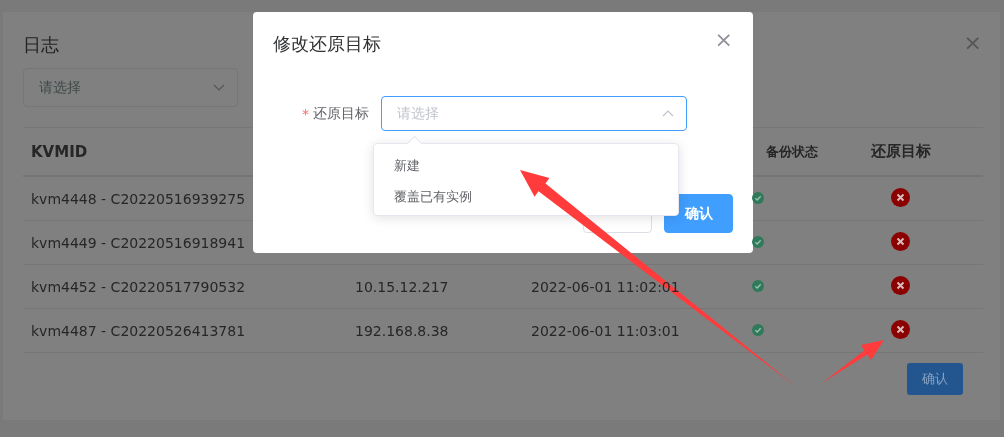  Describe the element at coordinates (792, 151) in the screenshot. I see `column-header: 备份状态` at that location.